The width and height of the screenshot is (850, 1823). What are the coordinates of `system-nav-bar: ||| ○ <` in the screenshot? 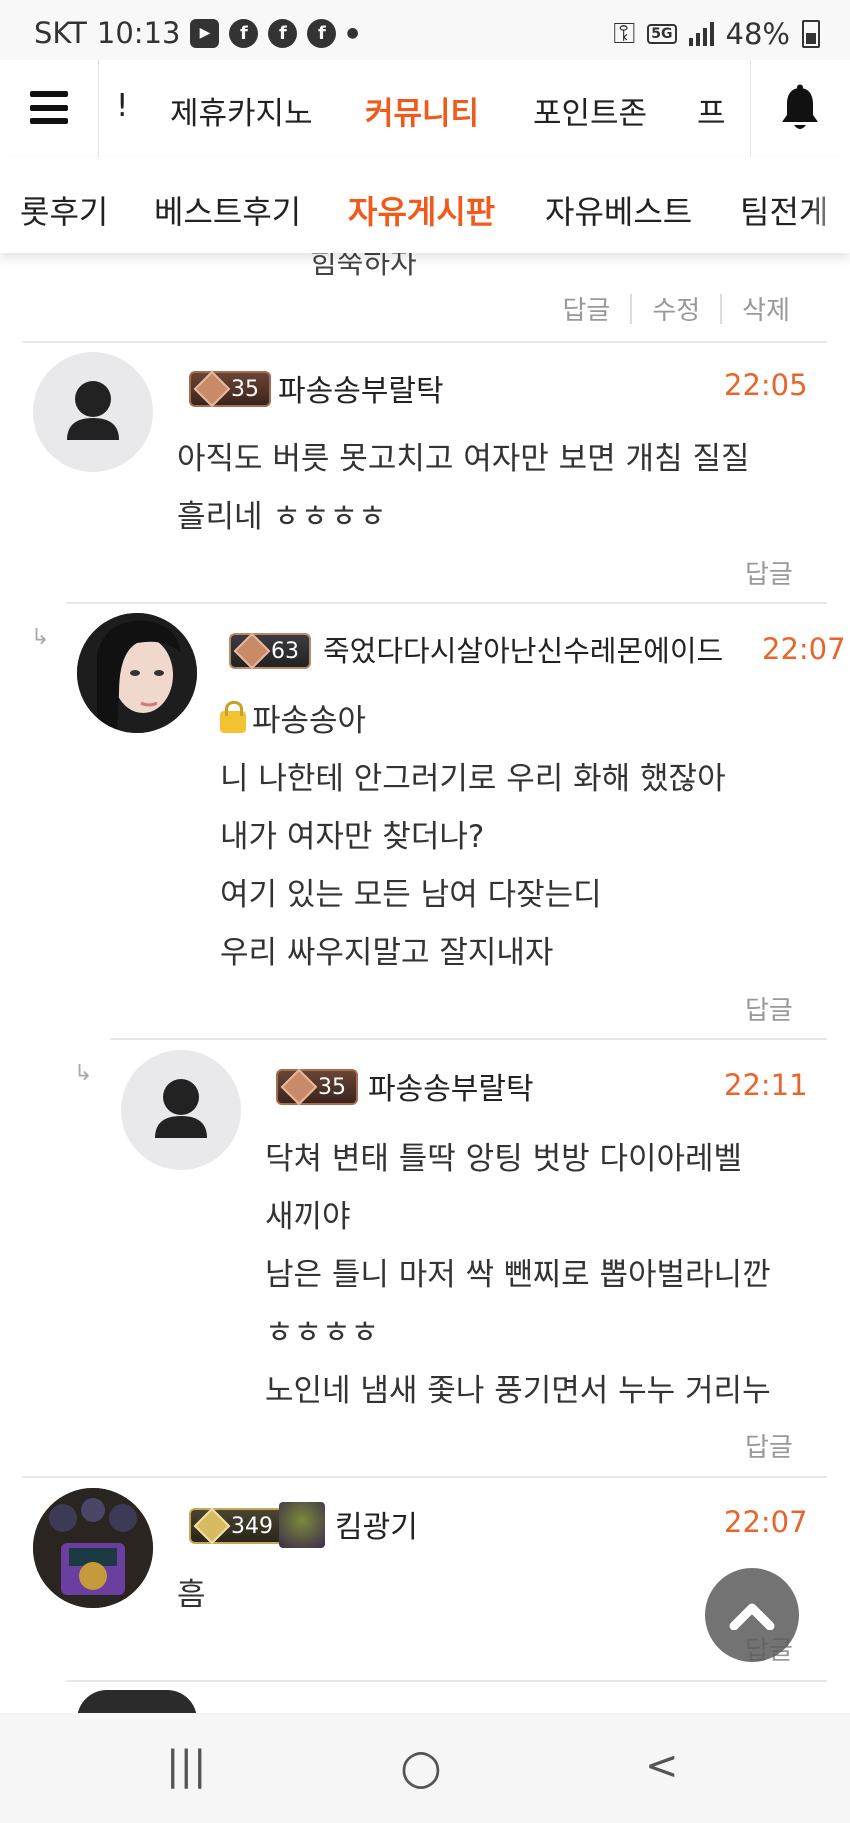 It's located at (425, 1768).